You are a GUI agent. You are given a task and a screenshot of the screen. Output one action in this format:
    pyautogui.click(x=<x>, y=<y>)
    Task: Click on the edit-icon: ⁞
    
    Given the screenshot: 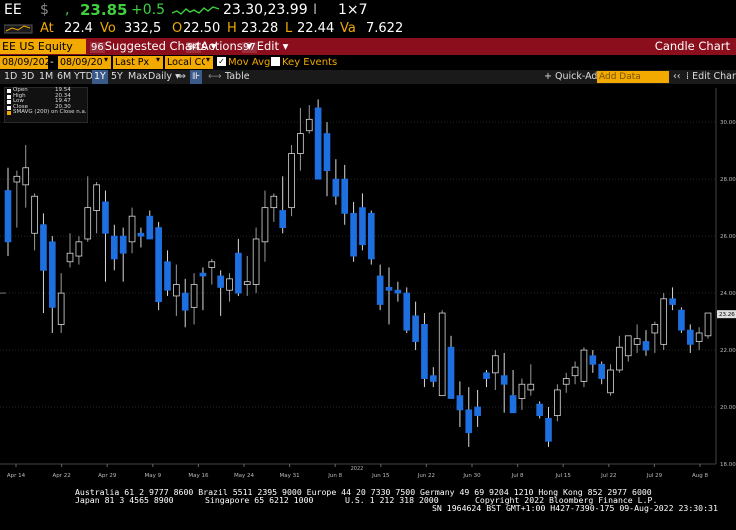 What is the action you would take?
    pyautogui.click(x=688, y=76)
    